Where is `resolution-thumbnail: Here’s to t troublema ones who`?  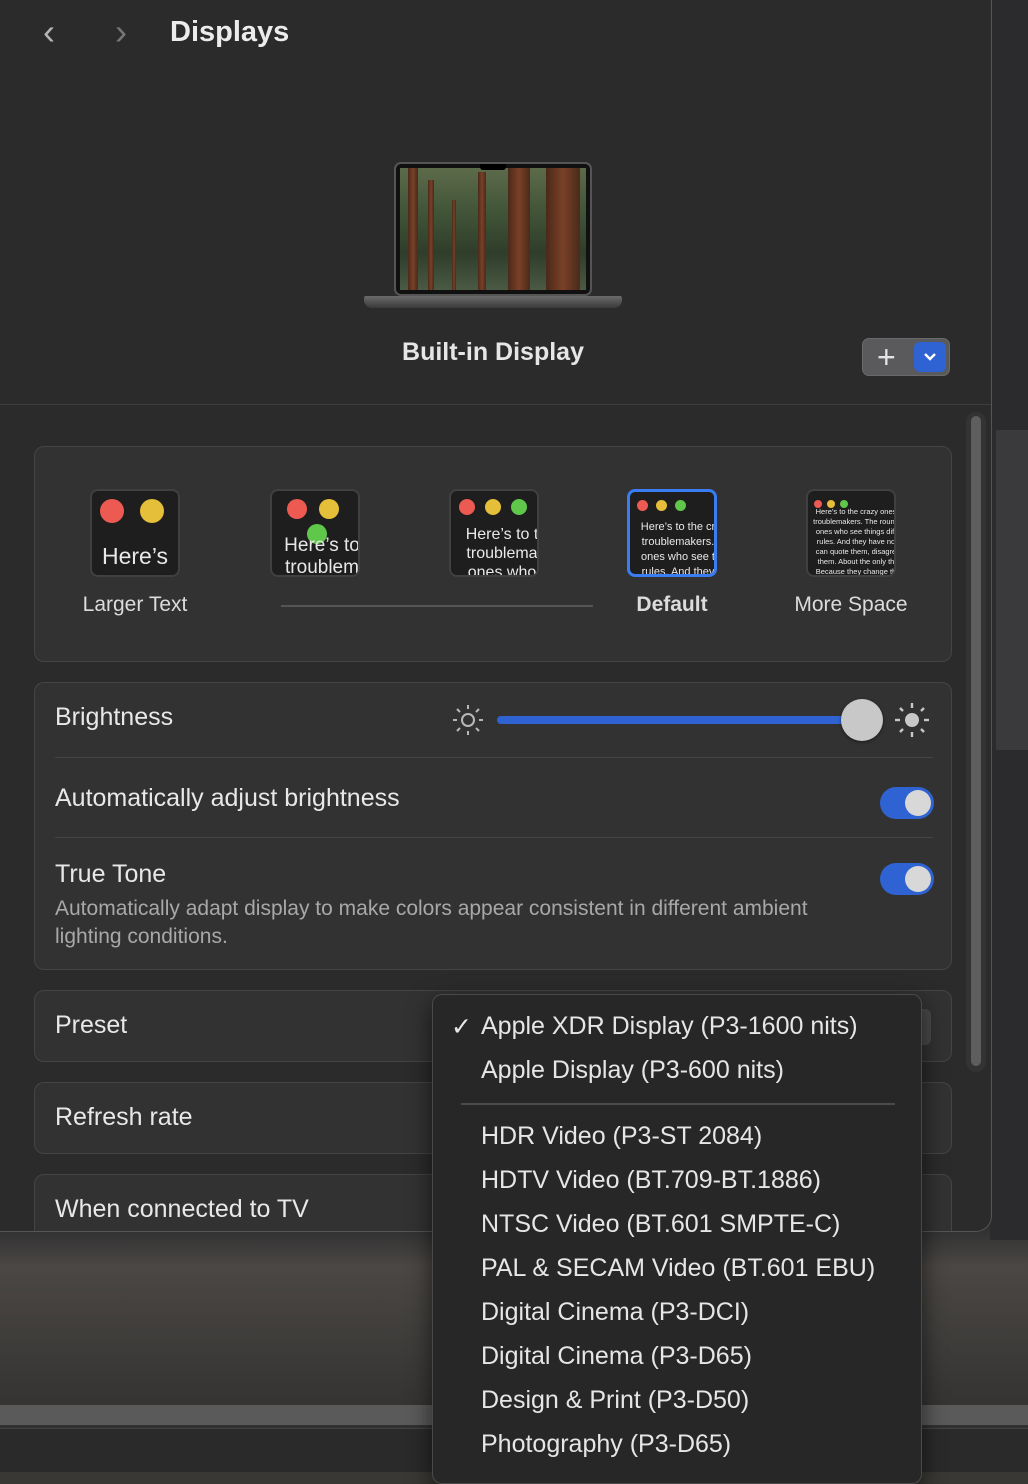
resolution-thumbnail: Here’s to t troublema ones who is located at coordinates (494, 533).